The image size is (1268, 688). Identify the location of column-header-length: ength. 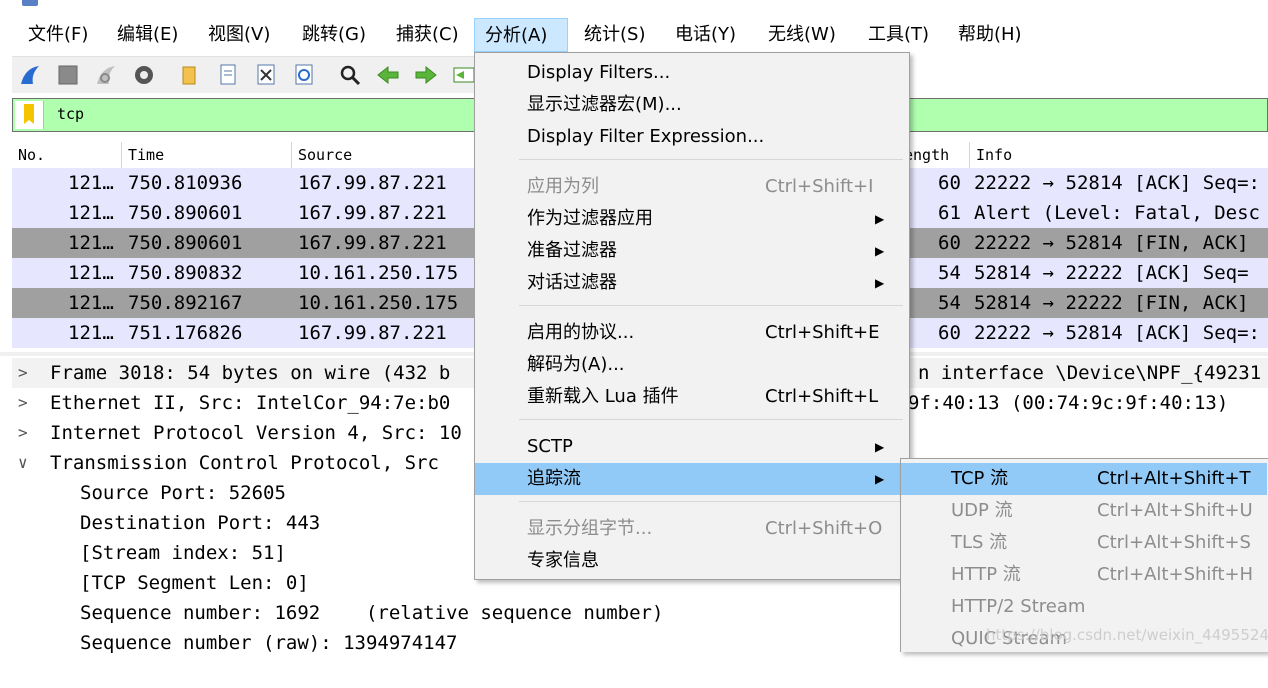
(937, 155).